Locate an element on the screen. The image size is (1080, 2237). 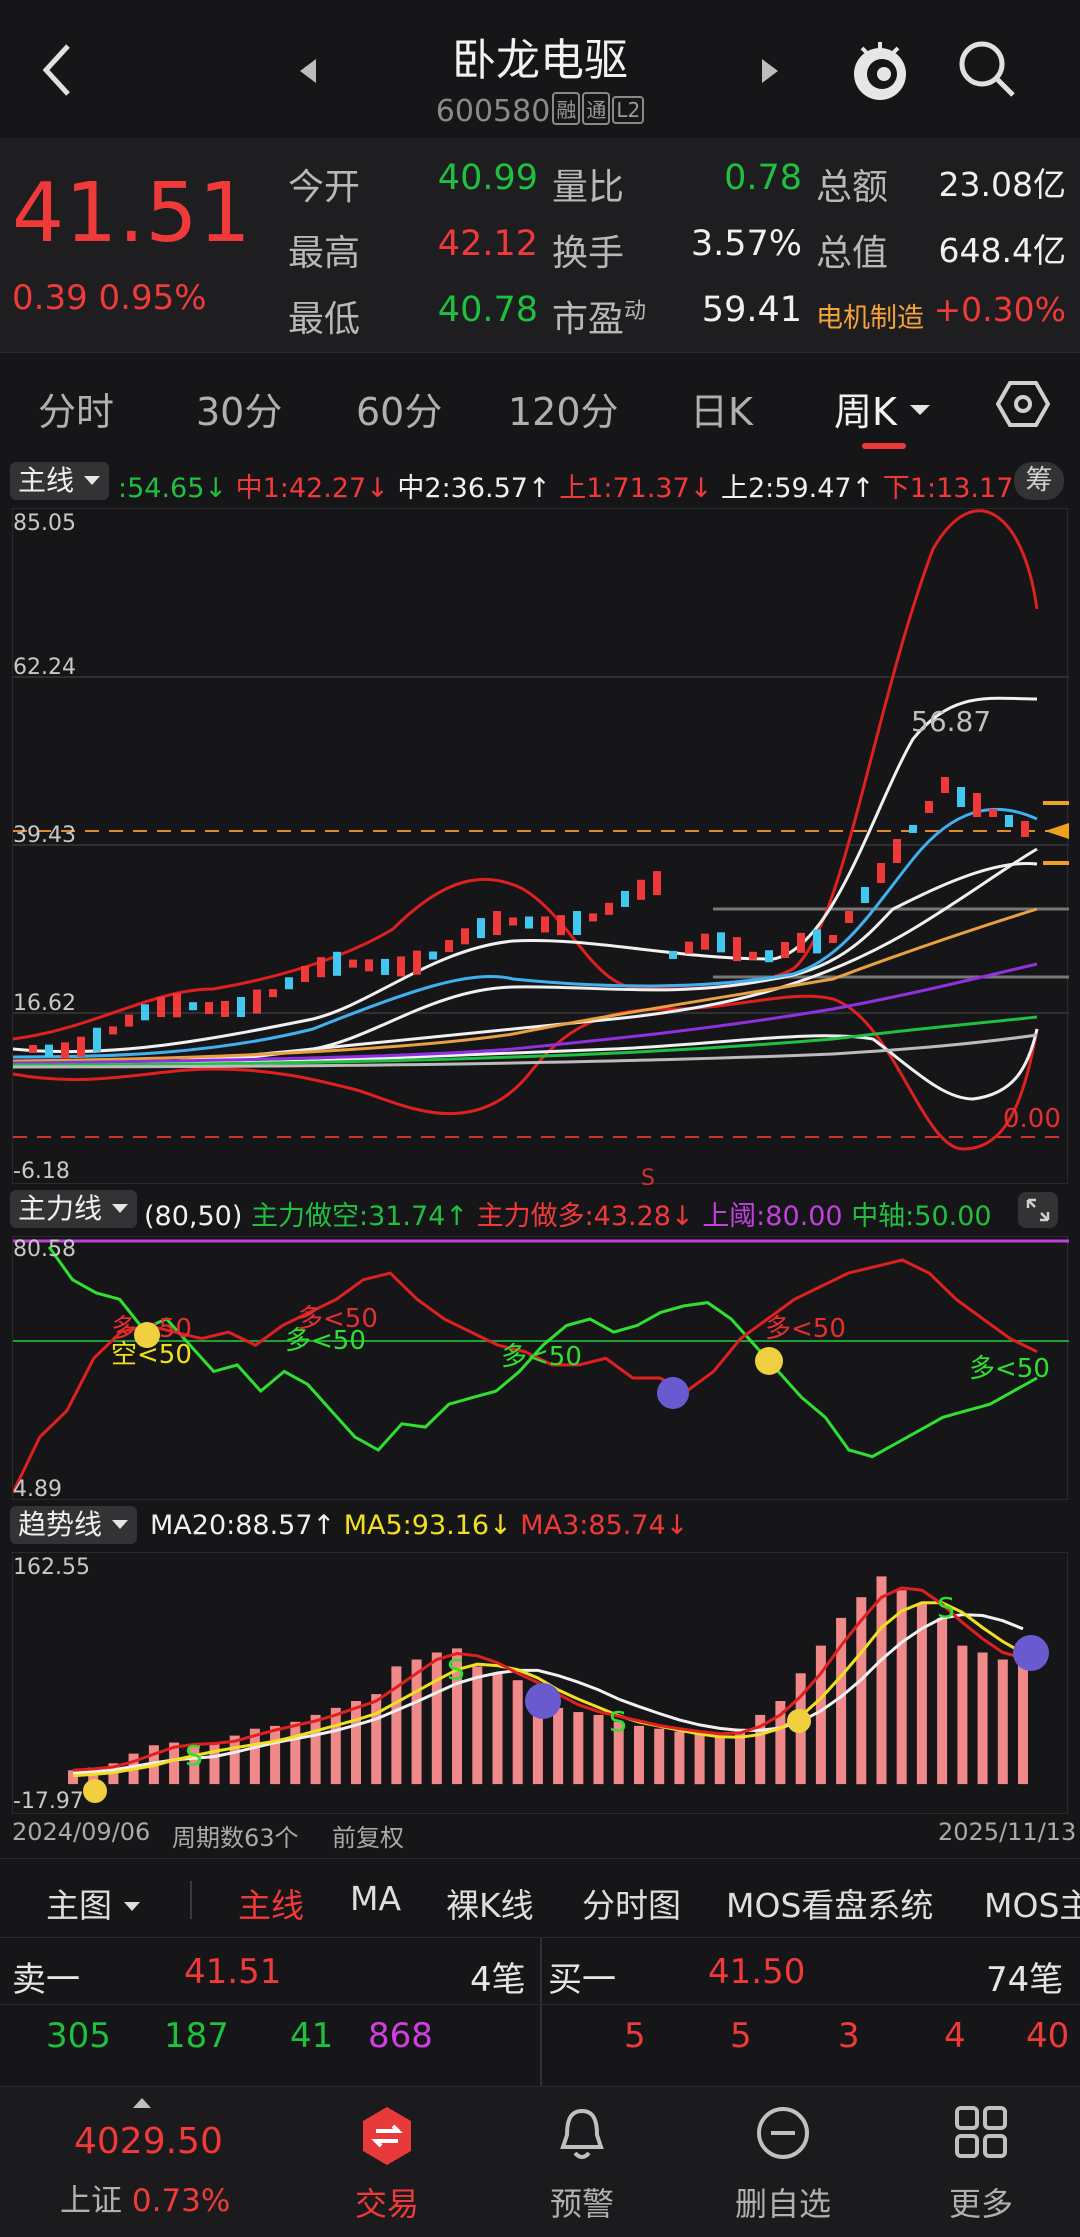
power-chart-svg: 多<50 空<50 多<50 多<50 多<50 多<50 多<50 is located at coordinates (540, 1366).